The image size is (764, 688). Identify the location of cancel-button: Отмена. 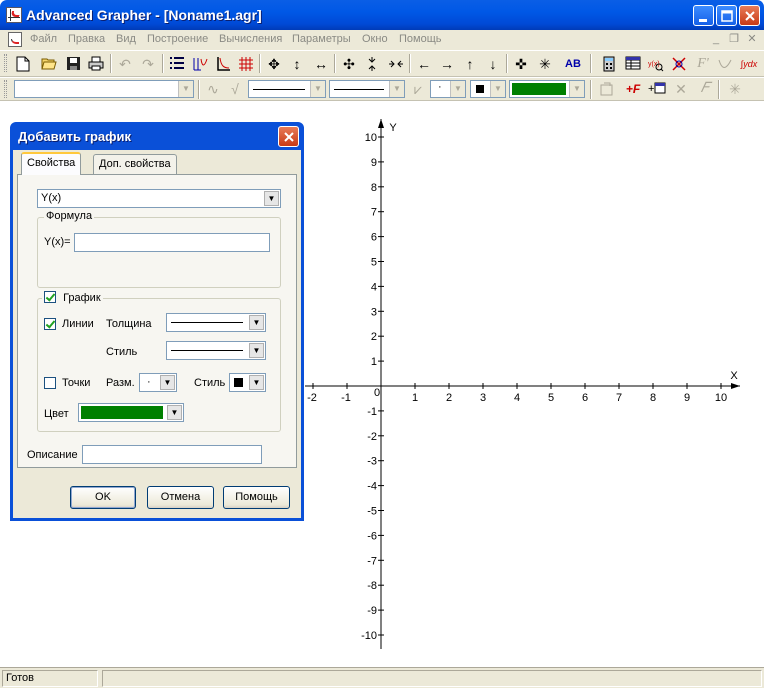
(180, 497).